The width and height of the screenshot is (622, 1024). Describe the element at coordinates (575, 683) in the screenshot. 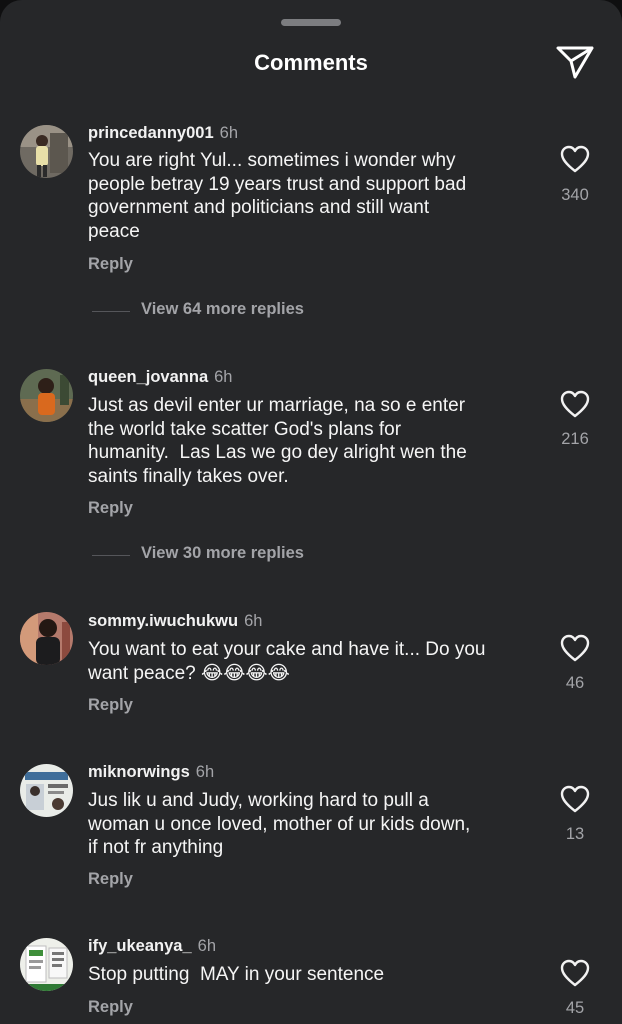

I see `like-count: 46` at that location.